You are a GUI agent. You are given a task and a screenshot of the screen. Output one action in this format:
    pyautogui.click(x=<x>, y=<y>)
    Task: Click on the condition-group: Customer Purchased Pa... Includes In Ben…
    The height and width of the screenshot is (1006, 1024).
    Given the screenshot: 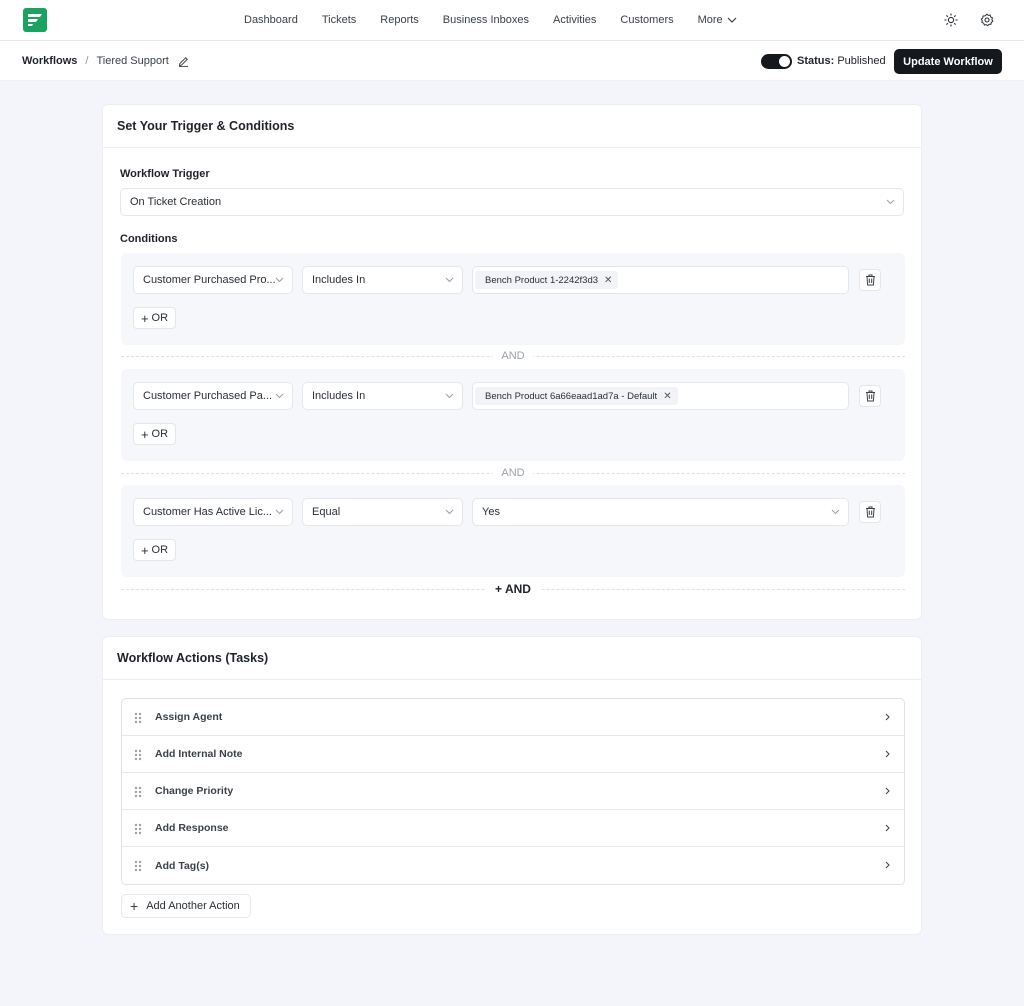 What is the action you would take?
    pyautogui.click(x=513, y=415)
    